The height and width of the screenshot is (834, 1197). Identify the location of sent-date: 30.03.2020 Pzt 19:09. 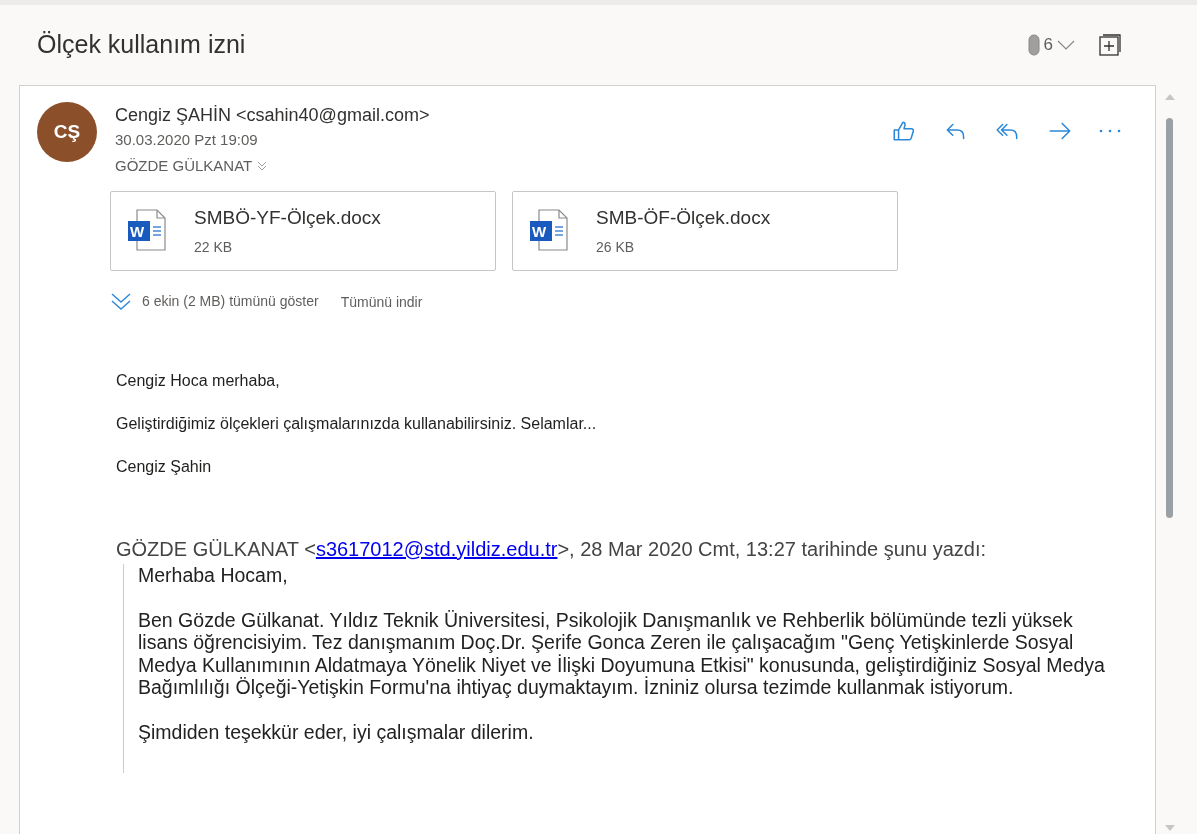
(187, 140).